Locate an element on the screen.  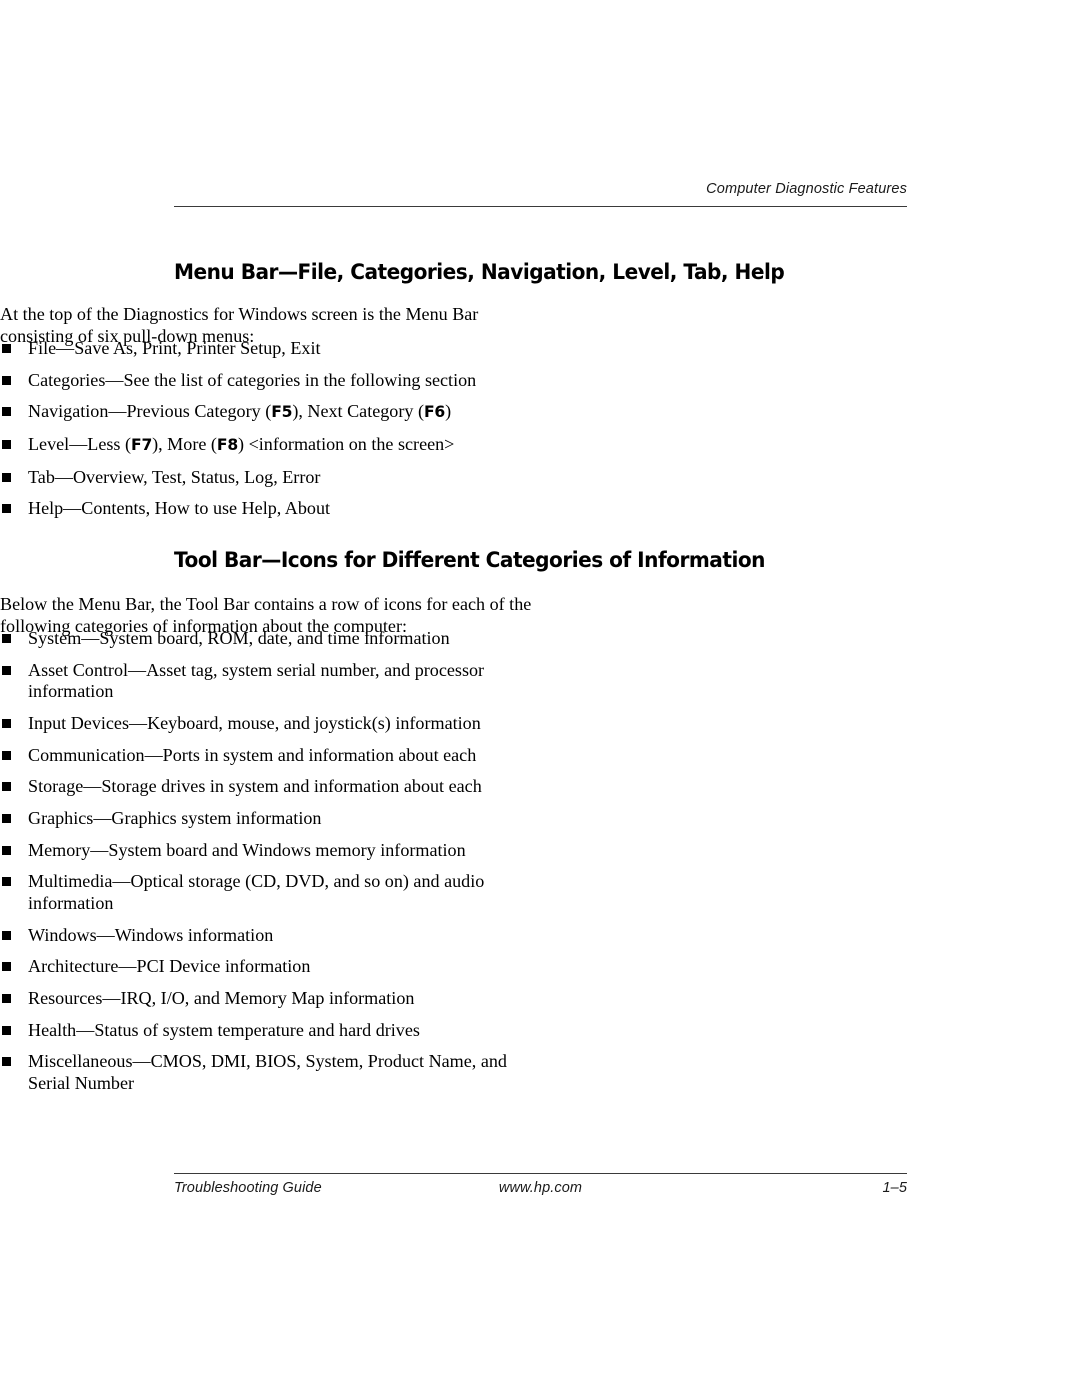
list-item-label: Help—Contents, How to use Help, About is located at coordinates (179, 508).